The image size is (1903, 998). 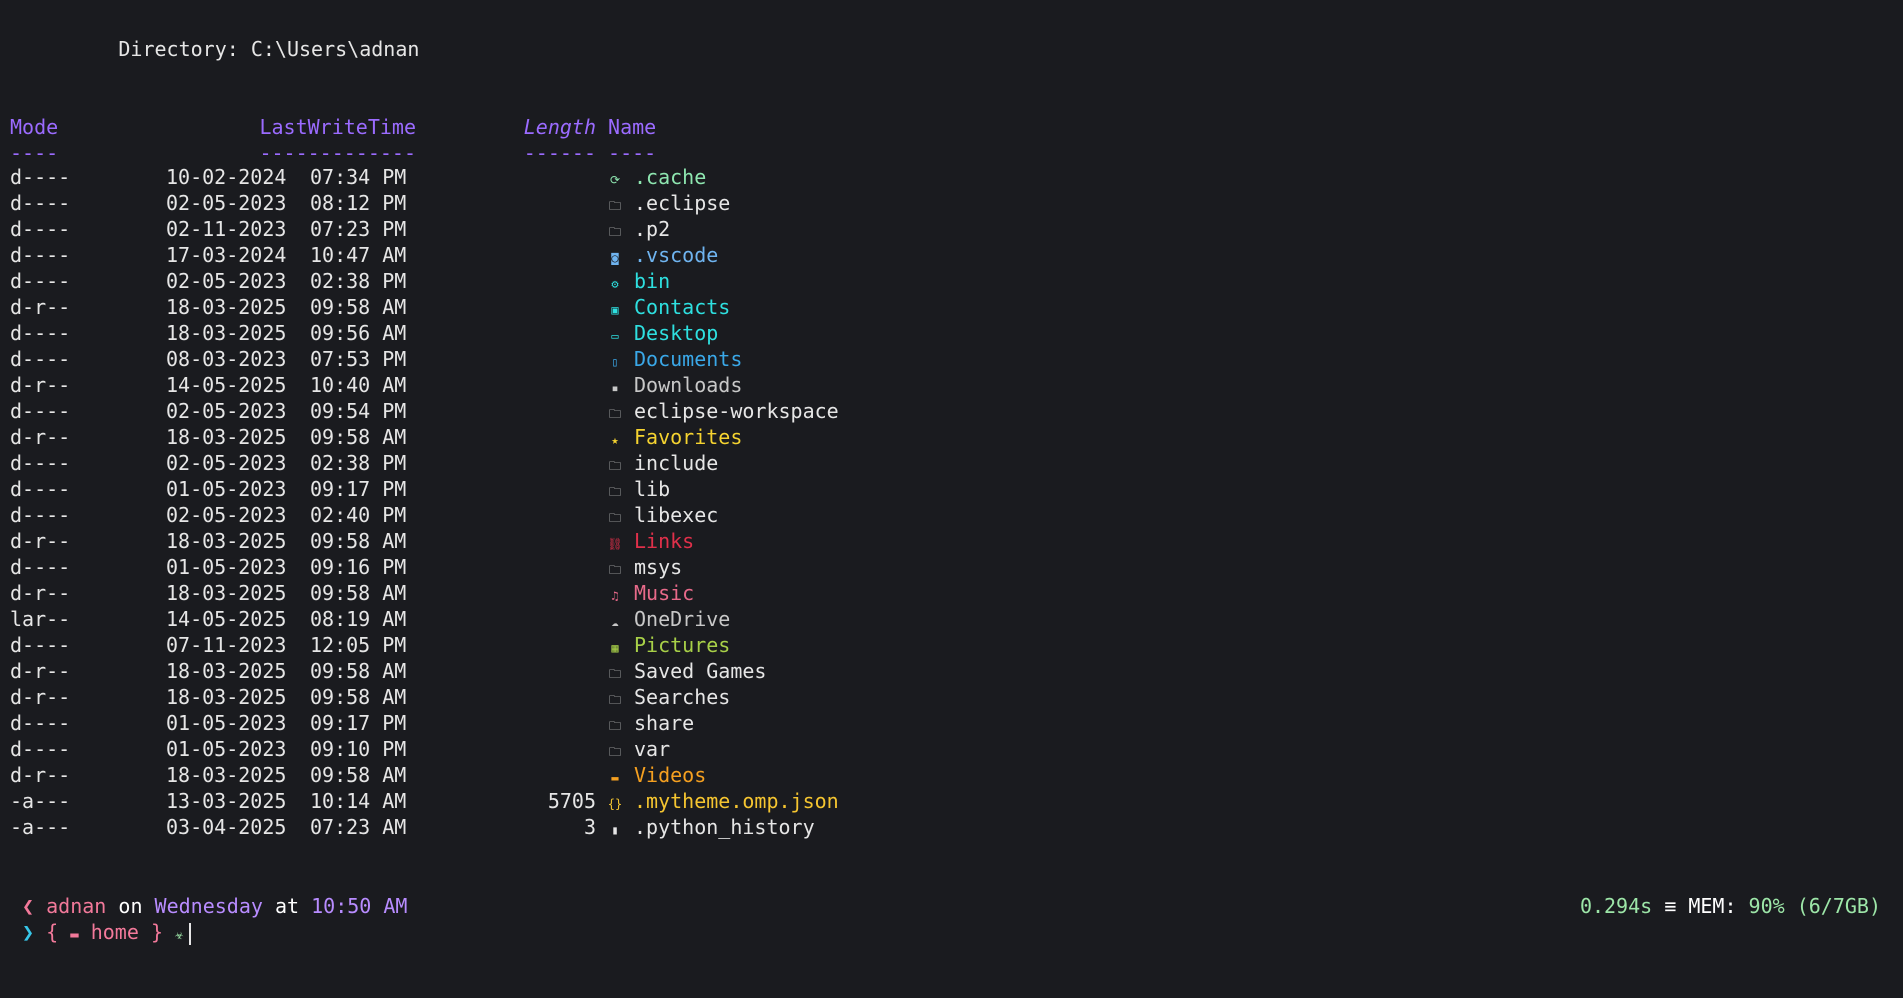 What do you see at coordinates (1670, 906) in the screenshot?
I see `memory-icon: ≡` at bounding box center [1670, 906].